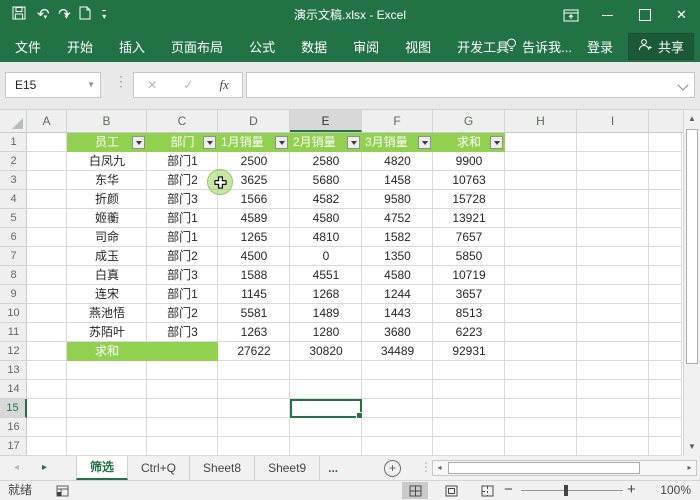 The width and height of the screenshot is (700, 500). Describe the element at coordinates (13, 218) in the screenshot. I see `row-header-5: 5` at that location.